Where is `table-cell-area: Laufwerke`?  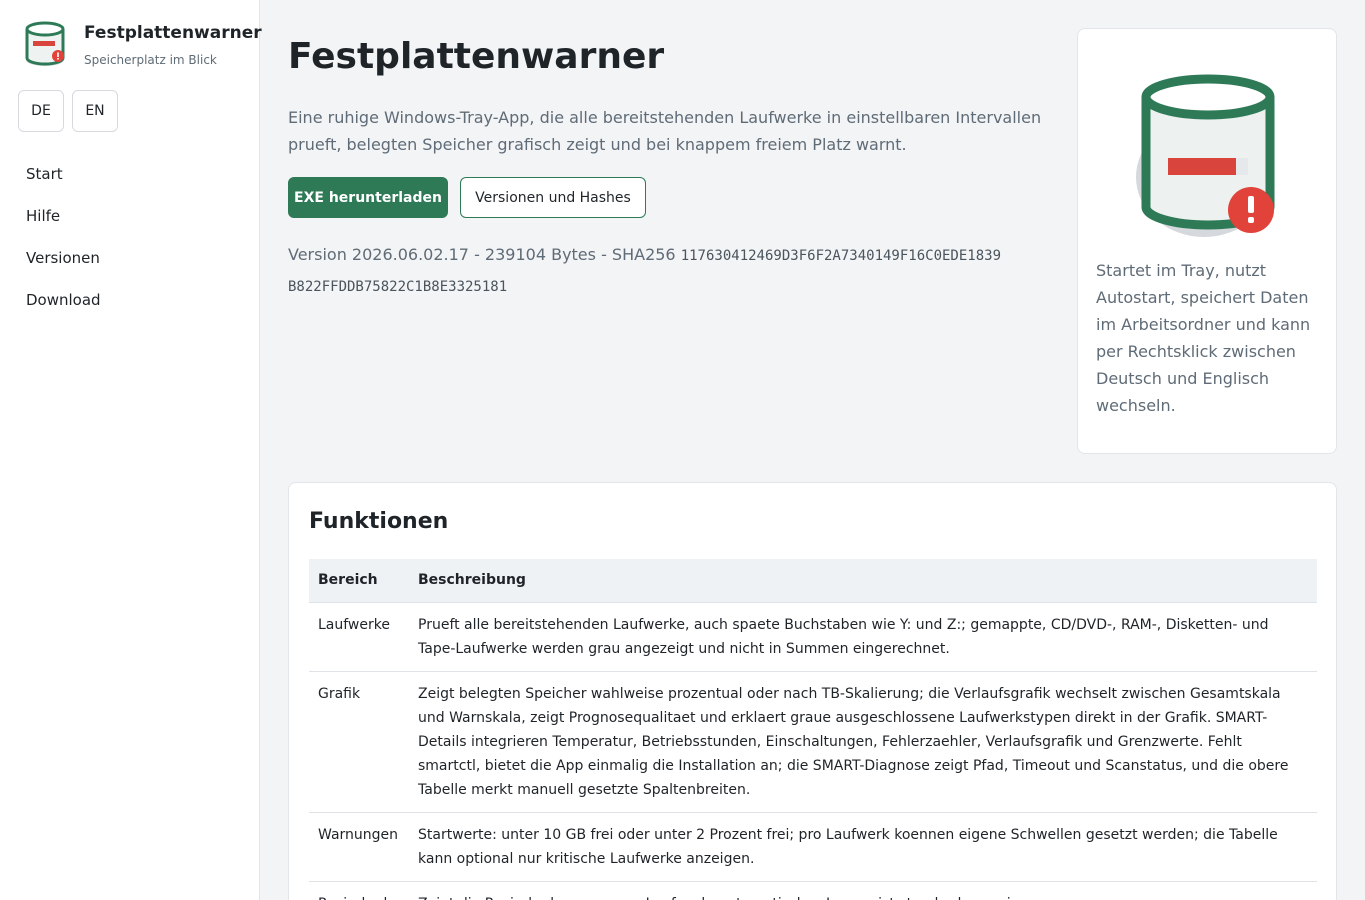
table-cell-area: Laufwerke is located at coordinates (359, 637).